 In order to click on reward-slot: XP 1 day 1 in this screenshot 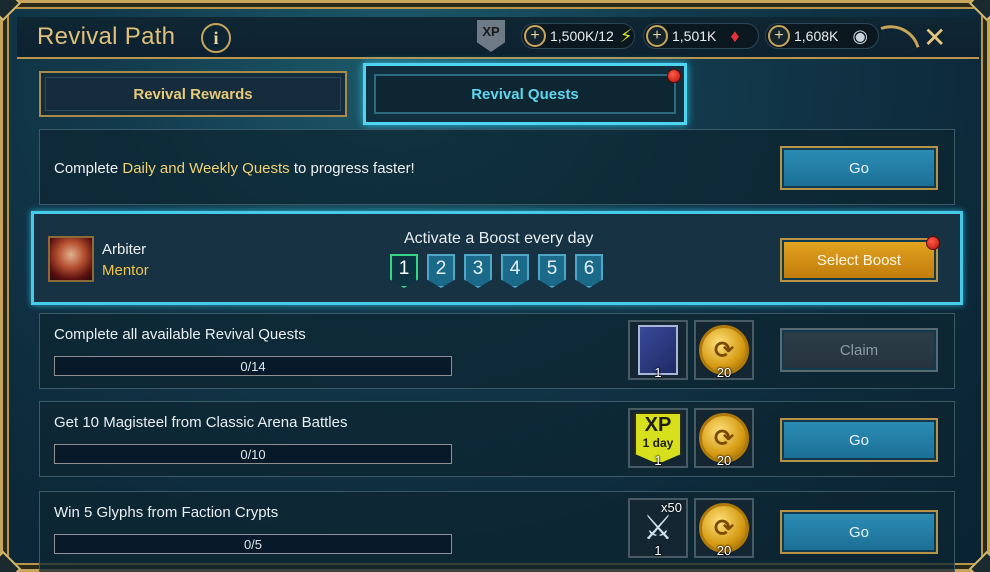, I will do `click(658, 438)`.